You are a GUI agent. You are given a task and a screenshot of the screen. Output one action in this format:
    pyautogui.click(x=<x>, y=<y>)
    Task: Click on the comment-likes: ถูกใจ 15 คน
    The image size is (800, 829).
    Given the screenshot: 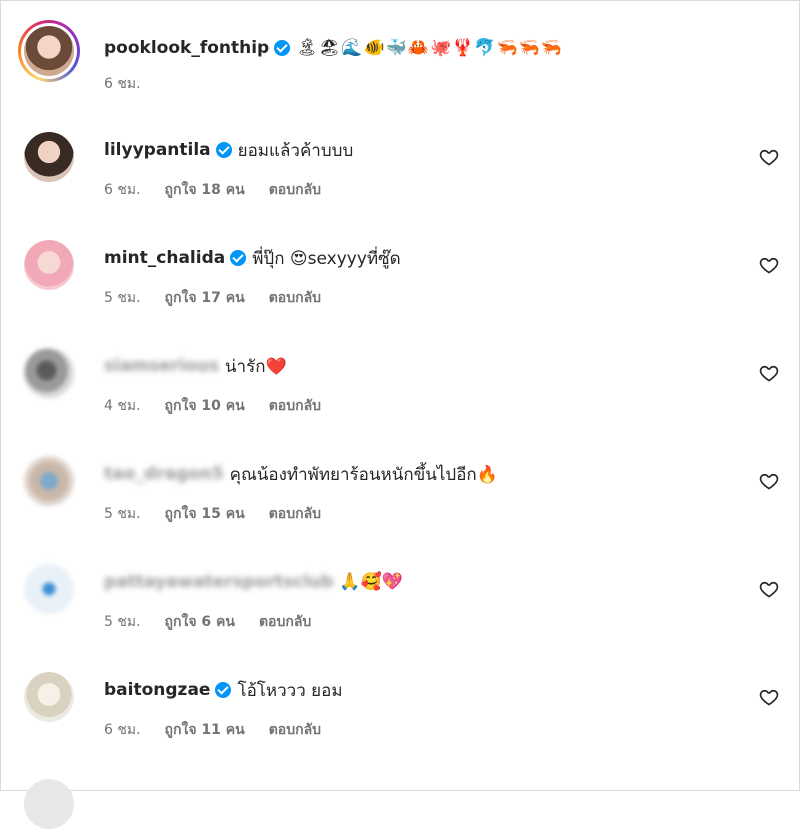 What is the action you would take?
    pyautogui.click(x=205, y=514)
    